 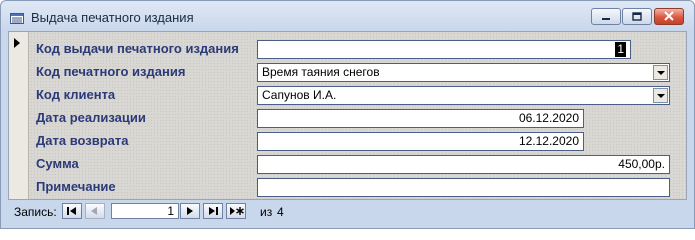 I want to click on restore-icon, so click(x=637, y=16).